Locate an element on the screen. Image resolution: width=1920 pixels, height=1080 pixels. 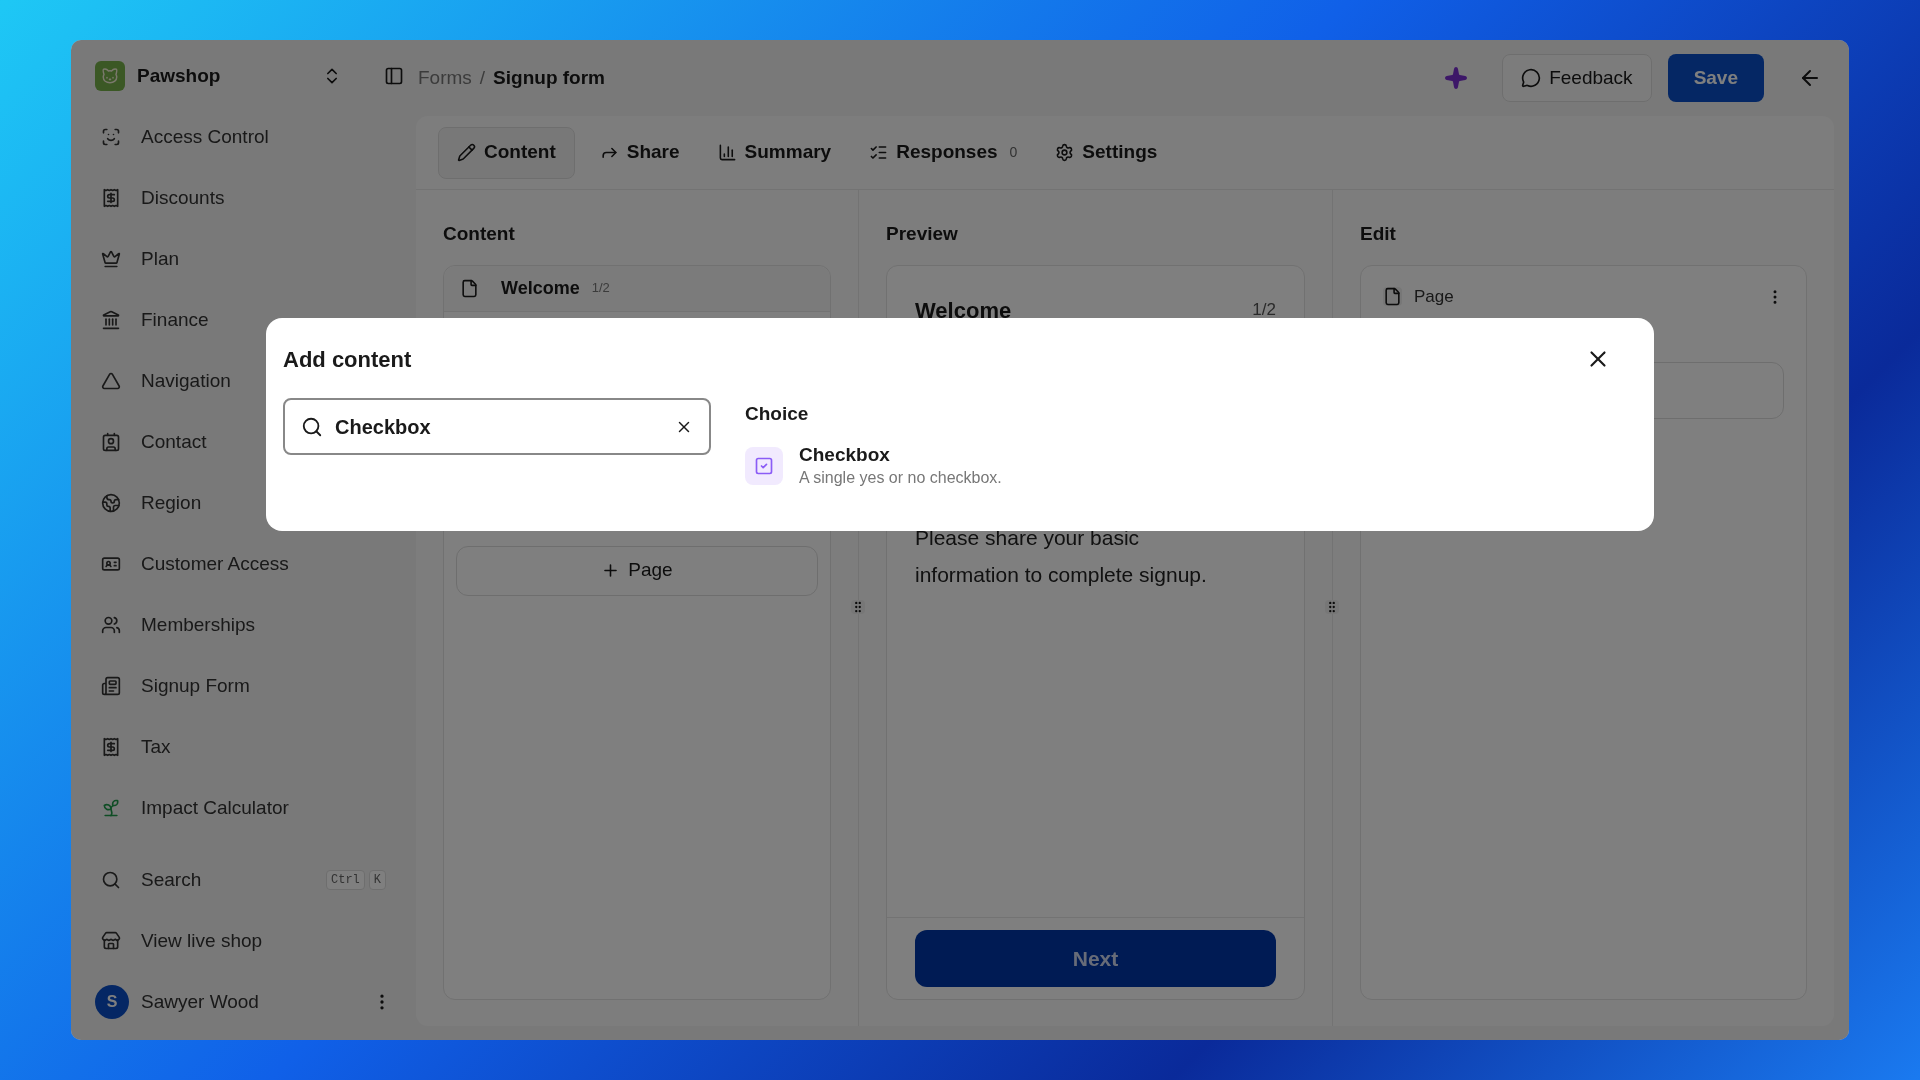
user-name: Sawyer Wood is located at coordinates (200, 1001).